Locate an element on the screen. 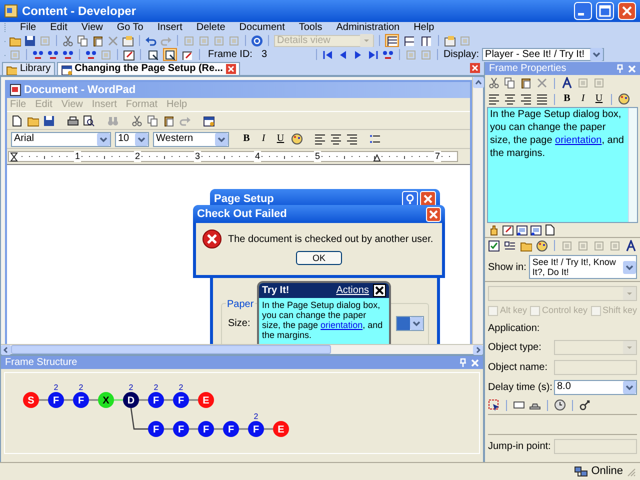 The width and height of the screenshot is (640, 480). font-size-dropdown: 10 is located at coordinates (132, 139).